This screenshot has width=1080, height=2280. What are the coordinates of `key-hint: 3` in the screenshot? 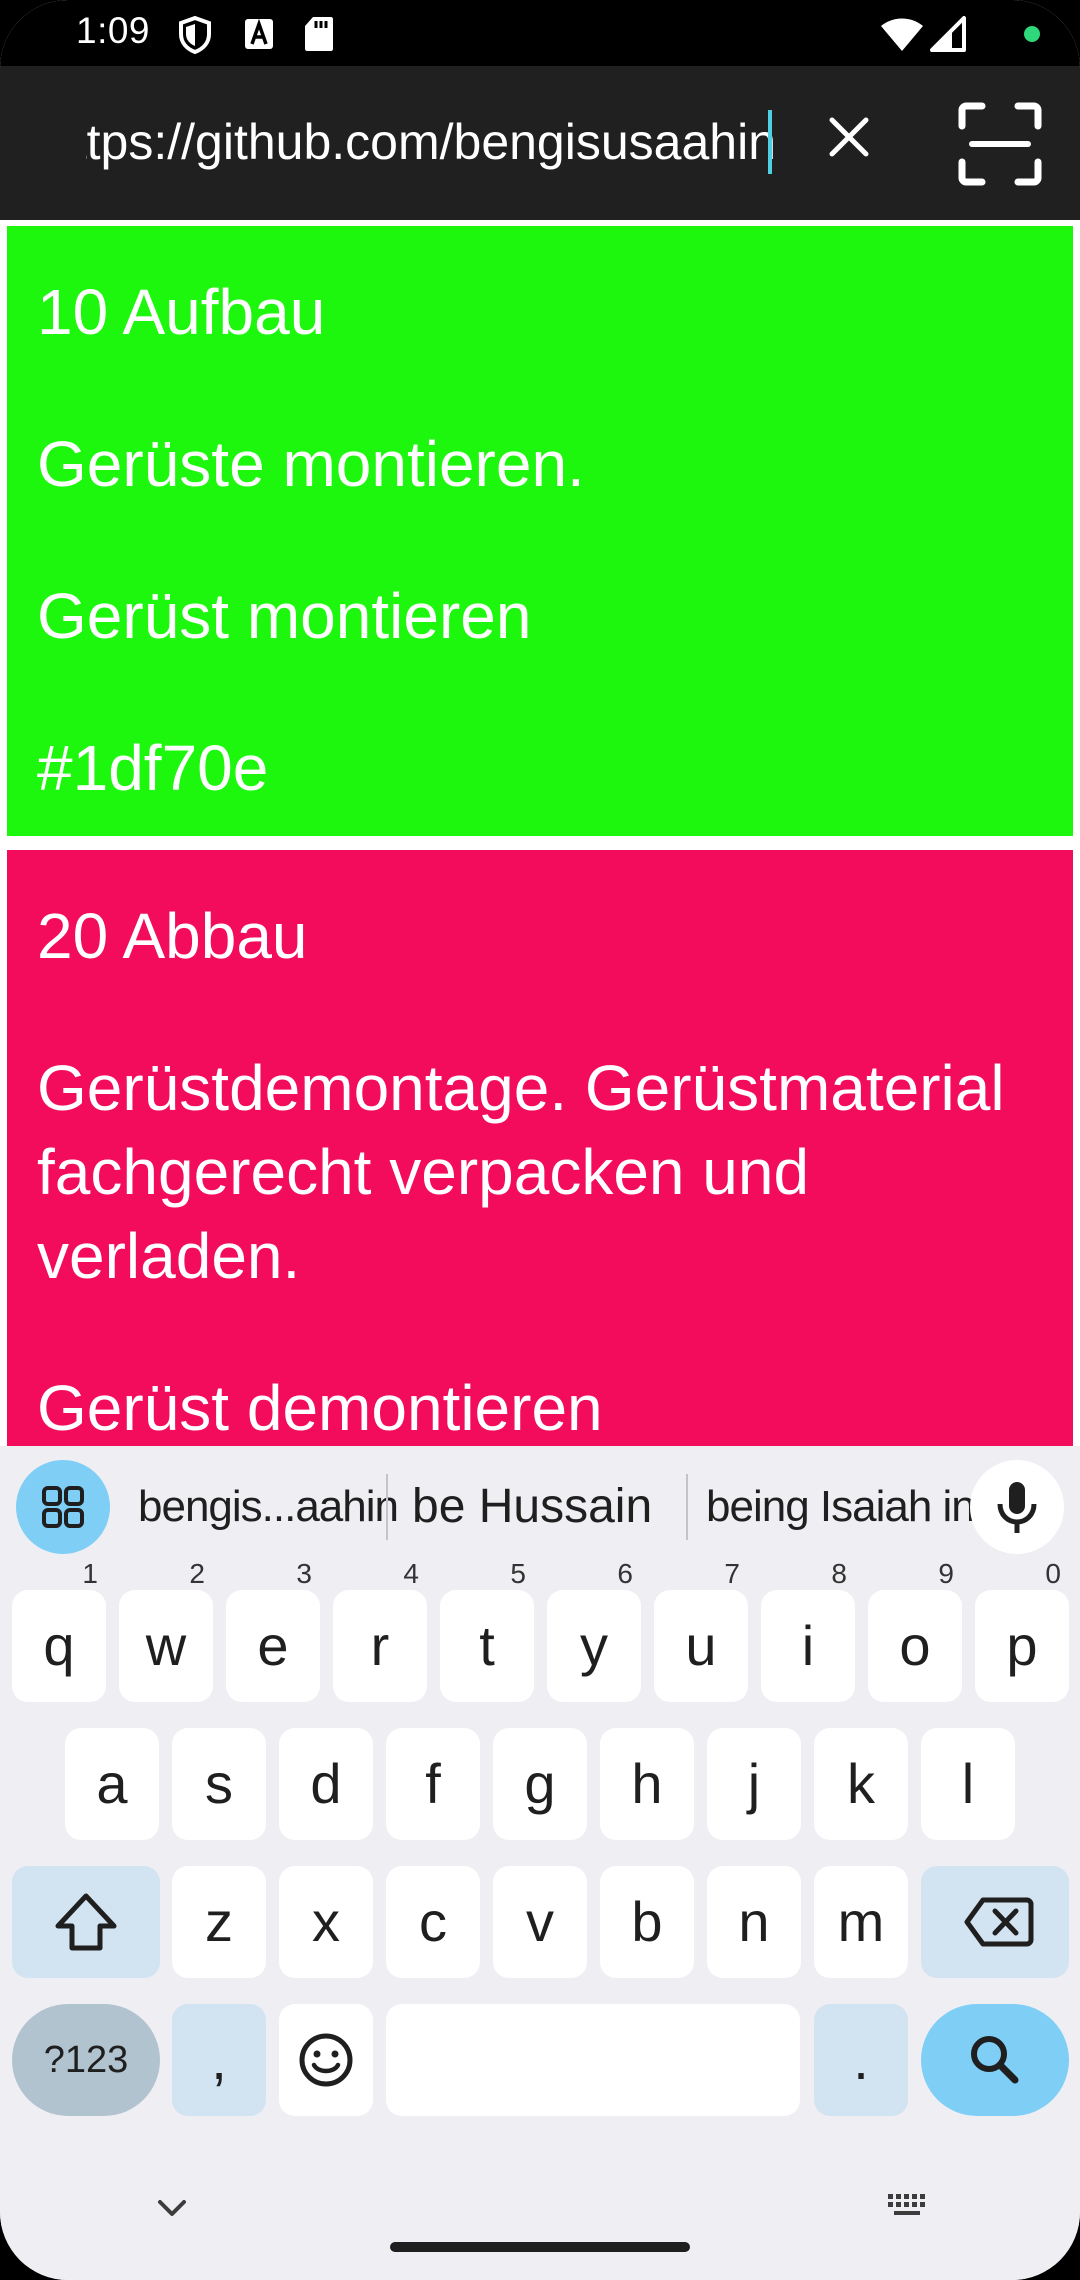 It's located at (304, 1573).